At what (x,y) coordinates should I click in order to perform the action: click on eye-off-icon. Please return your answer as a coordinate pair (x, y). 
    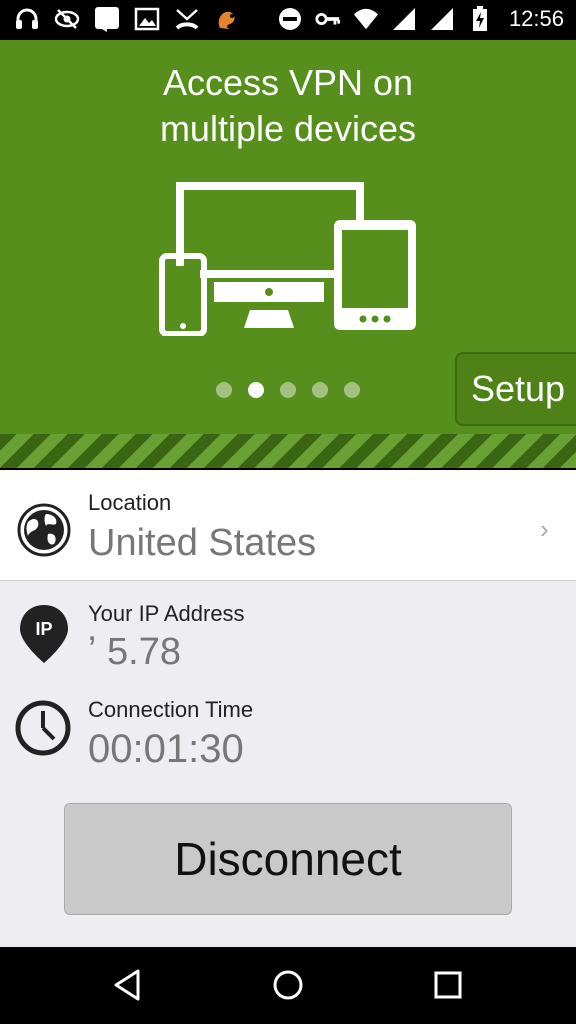
    Looking at the image, I should click on (67, 19).